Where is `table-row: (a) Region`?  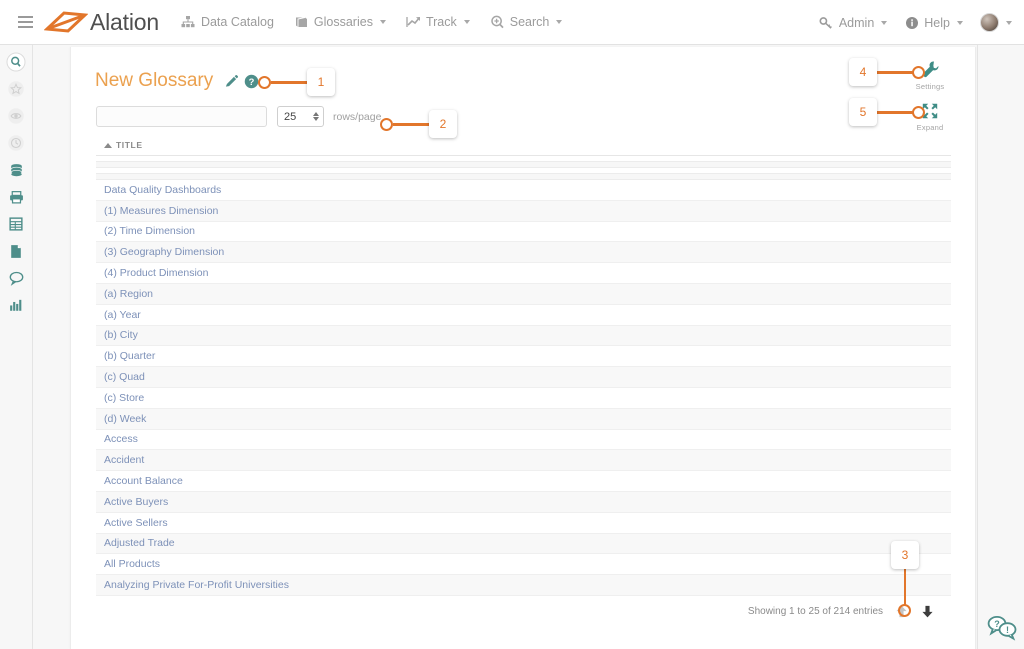 table-row: (a) Region is located at coordinates (523, 294).